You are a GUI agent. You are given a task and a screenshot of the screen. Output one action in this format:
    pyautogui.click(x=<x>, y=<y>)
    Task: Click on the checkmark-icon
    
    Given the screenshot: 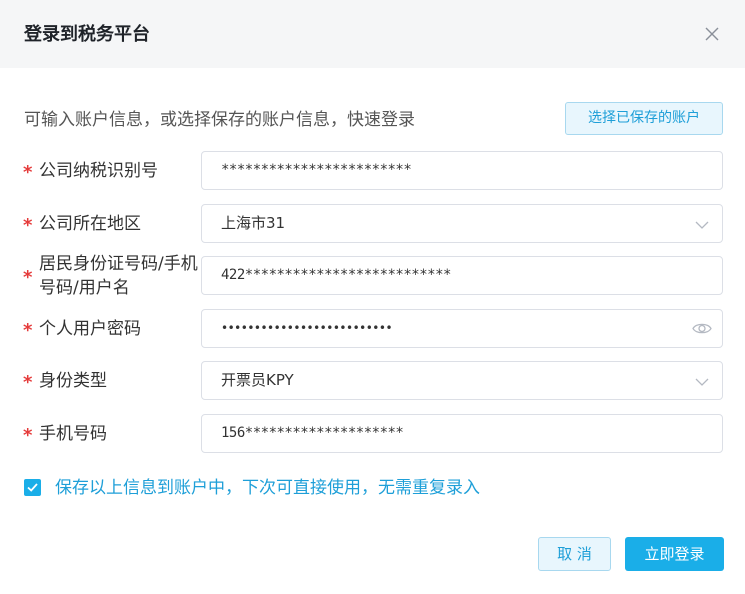 What is the action you would take?
    pyautogui.click(x=32, y=487)
    